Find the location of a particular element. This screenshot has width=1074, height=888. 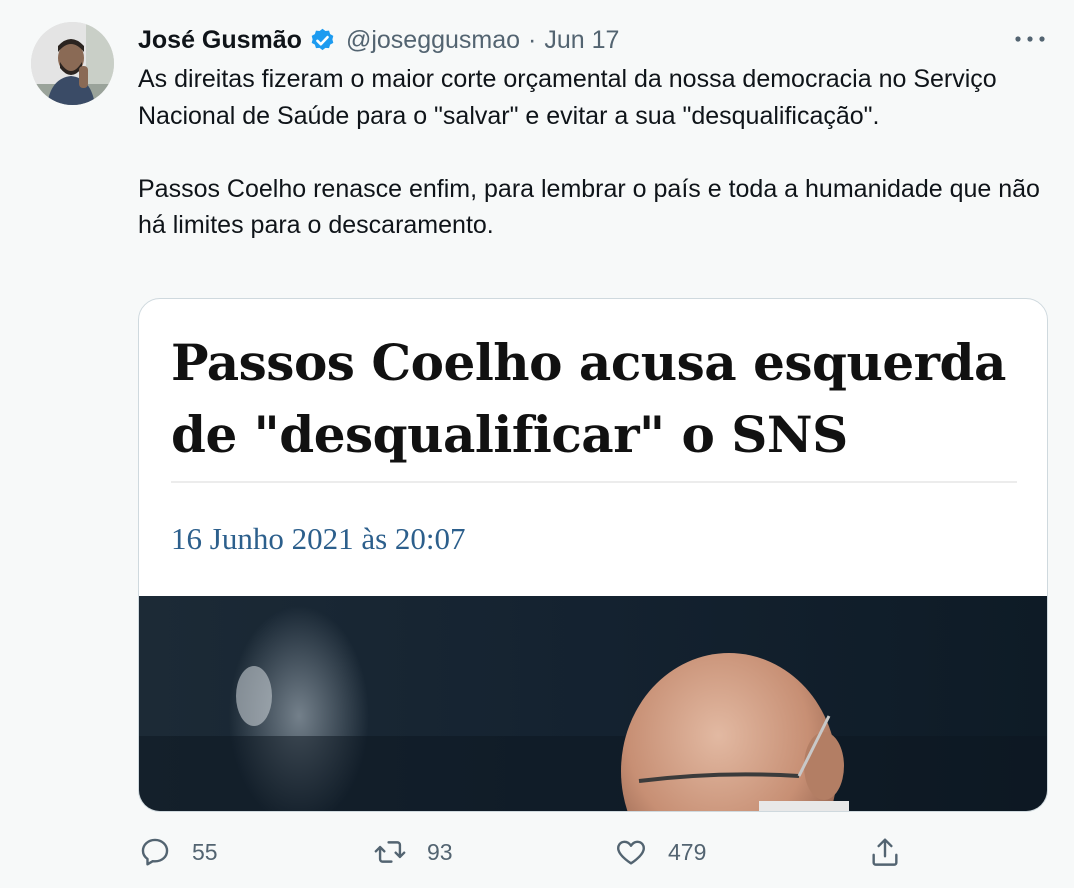

more-icon is located at coordinates (1030, 39).